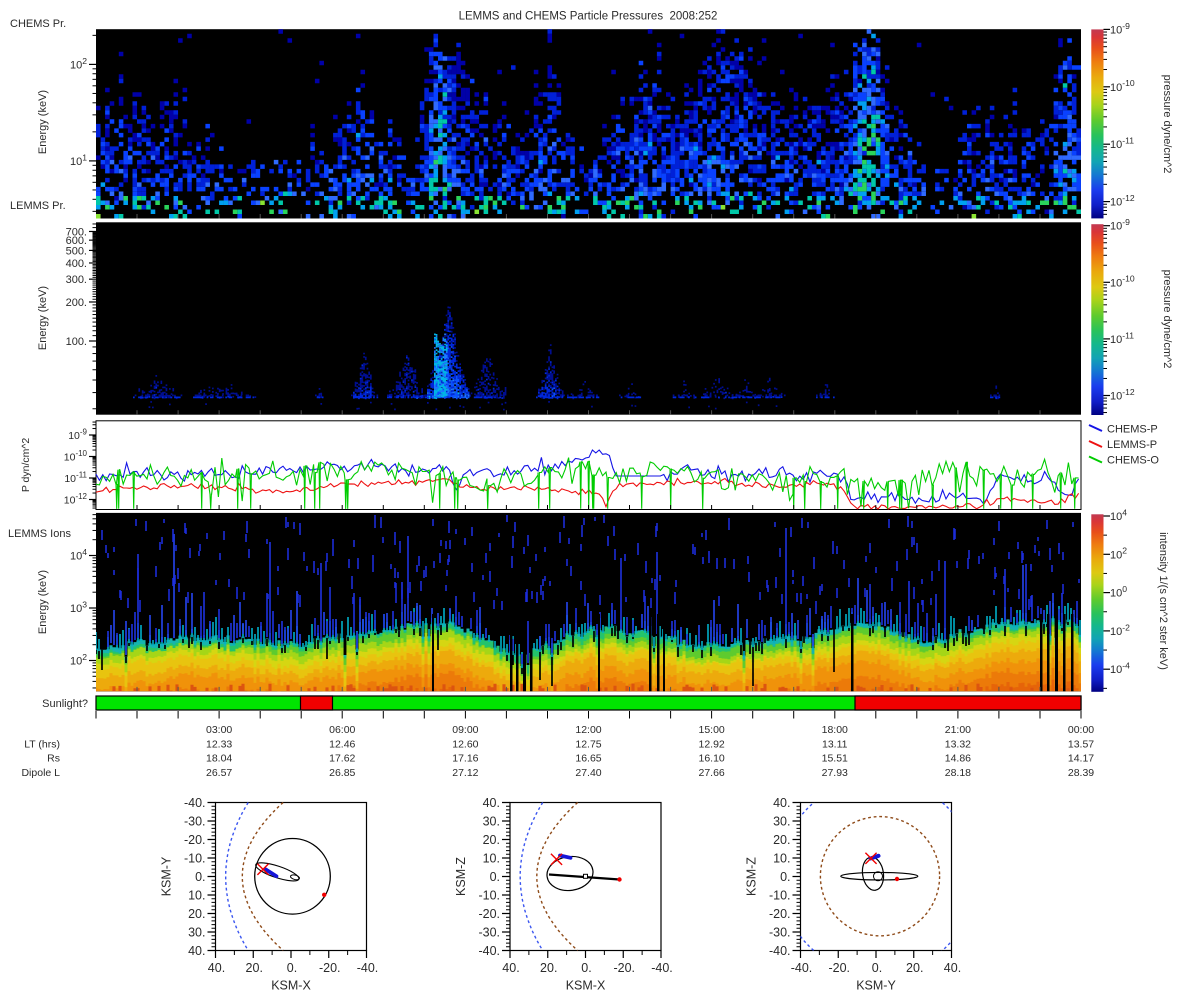 This screenshot has width=1200, height=1000. I want to click on svg-text: 26.57, so click(219, 773).